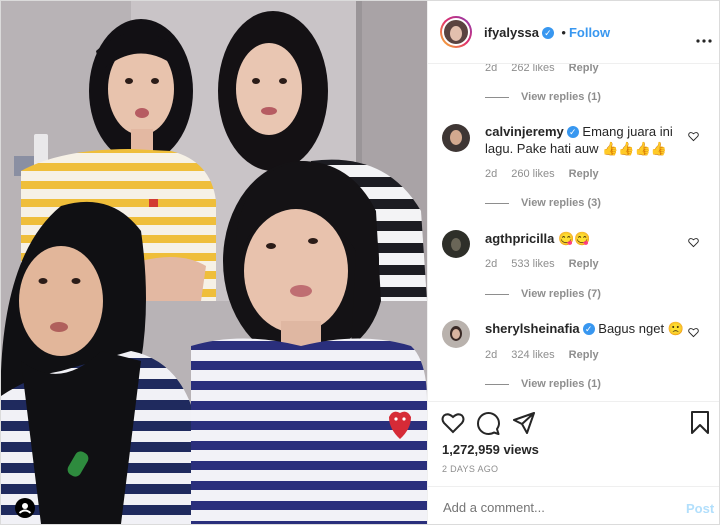 Image resolution: width=720 pixels, height=525 pixels. I want to click on more-options-icon, so click(704, 36).